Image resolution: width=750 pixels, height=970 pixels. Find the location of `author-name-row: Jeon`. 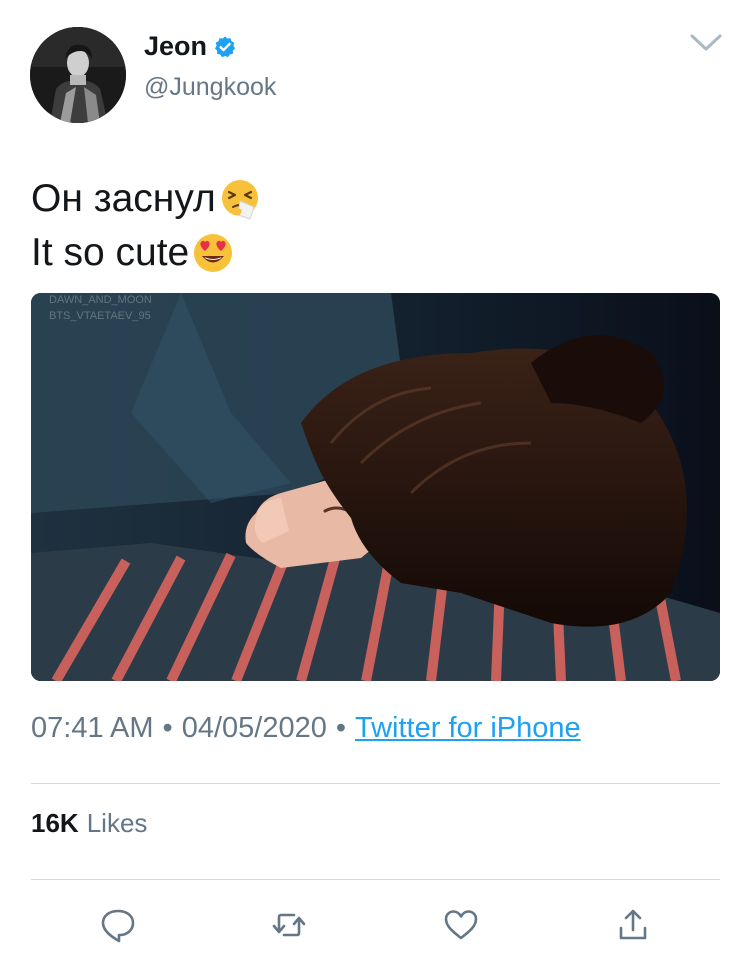

author-name-row: Jeon is located at coordinates (190, 46).